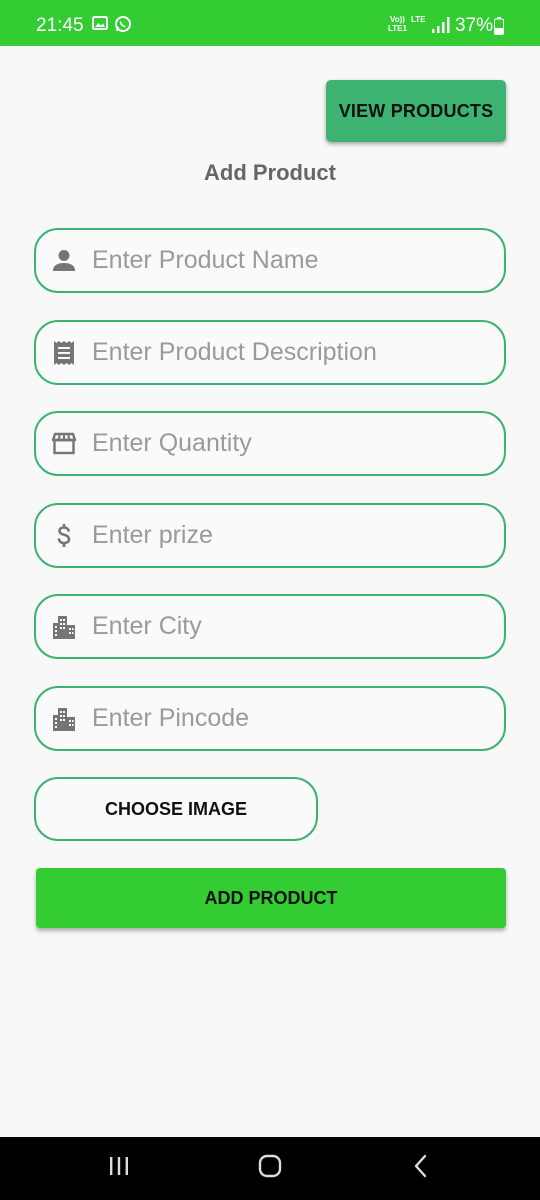 This screenshot has height=1200, width=540. Describe the element at coordinates (292, 626) in the screenshot. I see `city-input` at that location.